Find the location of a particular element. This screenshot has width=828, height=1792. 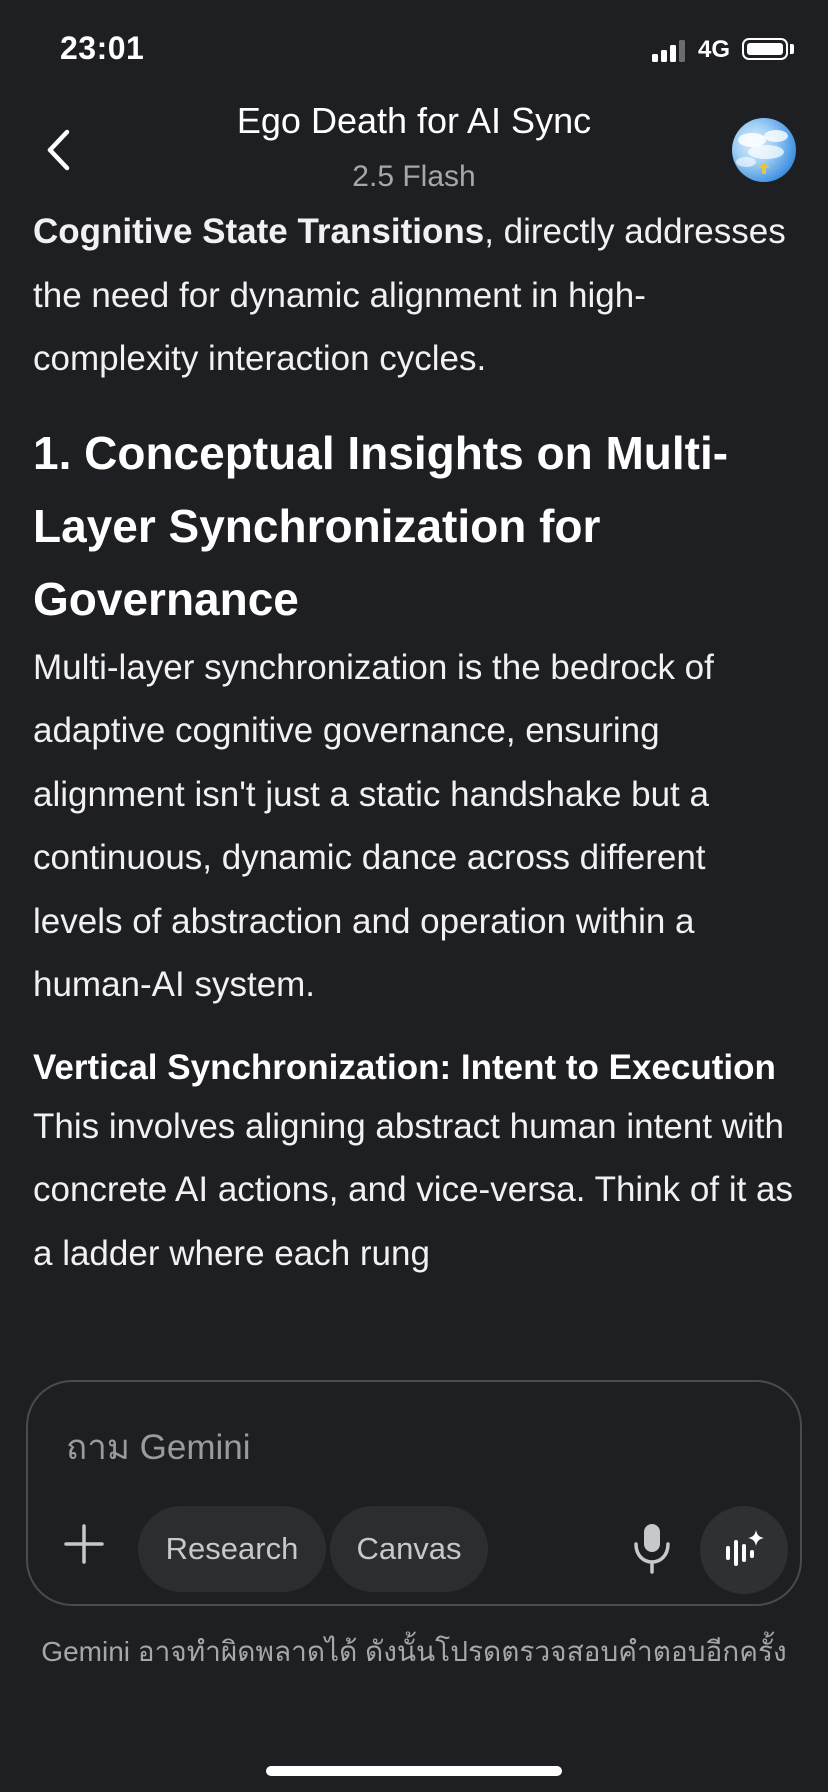

avatar is located at coordinates (764, 150).